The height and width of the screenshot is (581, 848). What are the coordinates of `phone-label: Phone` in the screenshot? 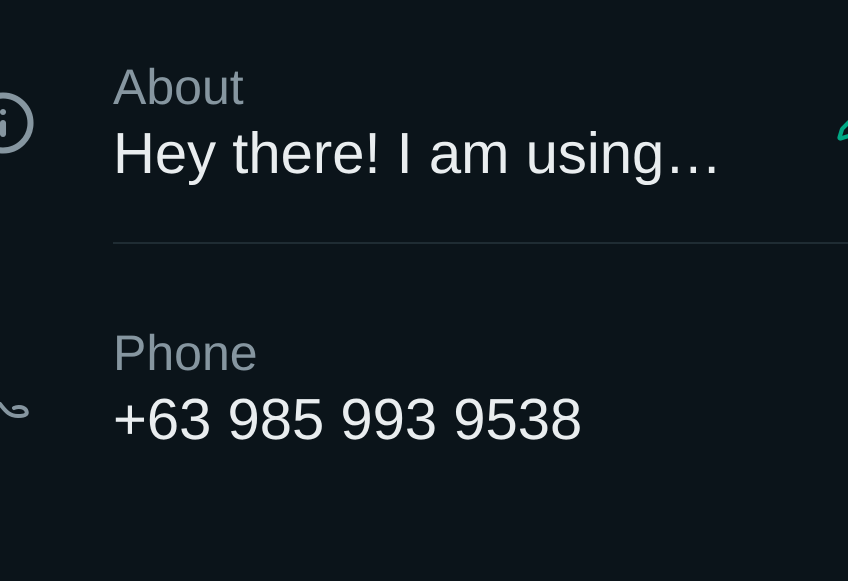 It's located at (186, 353).